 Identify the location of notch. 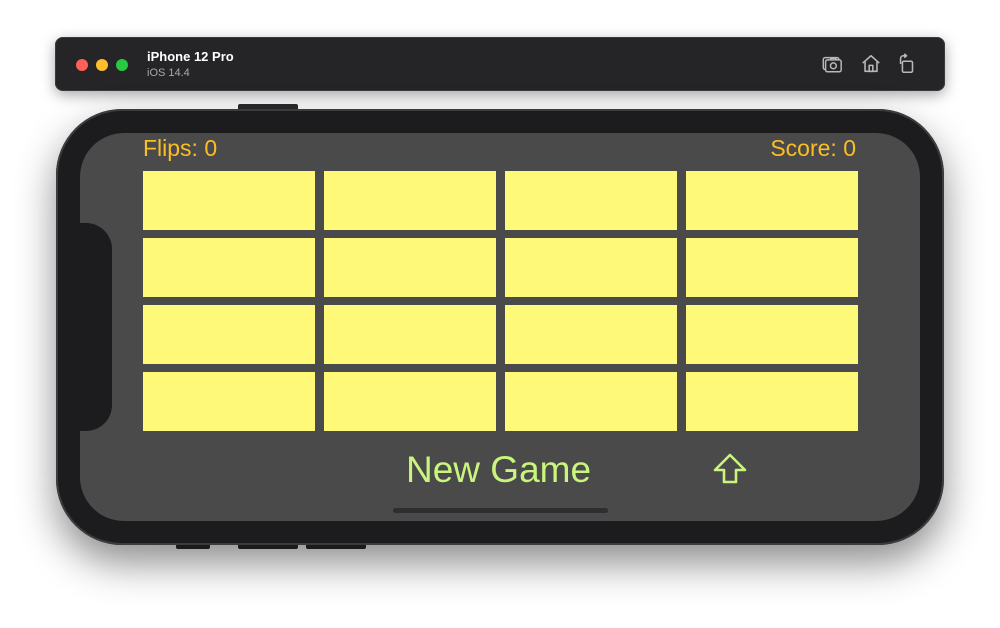
(96, 327).